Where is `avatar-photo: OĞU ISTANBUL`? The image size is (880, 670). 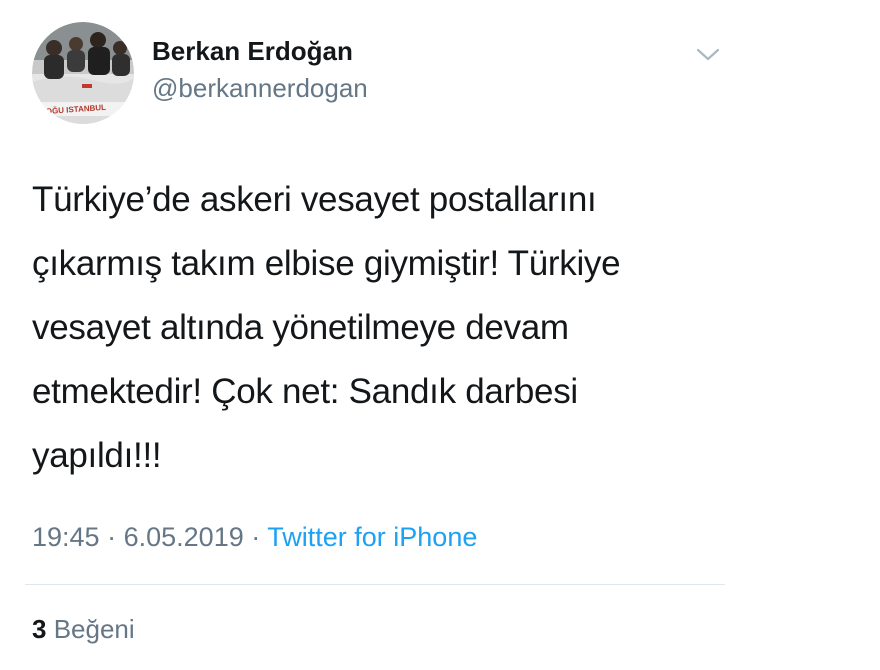
avatar-photo: OĞU ISTANBUL is located at coordinates (83, 73).